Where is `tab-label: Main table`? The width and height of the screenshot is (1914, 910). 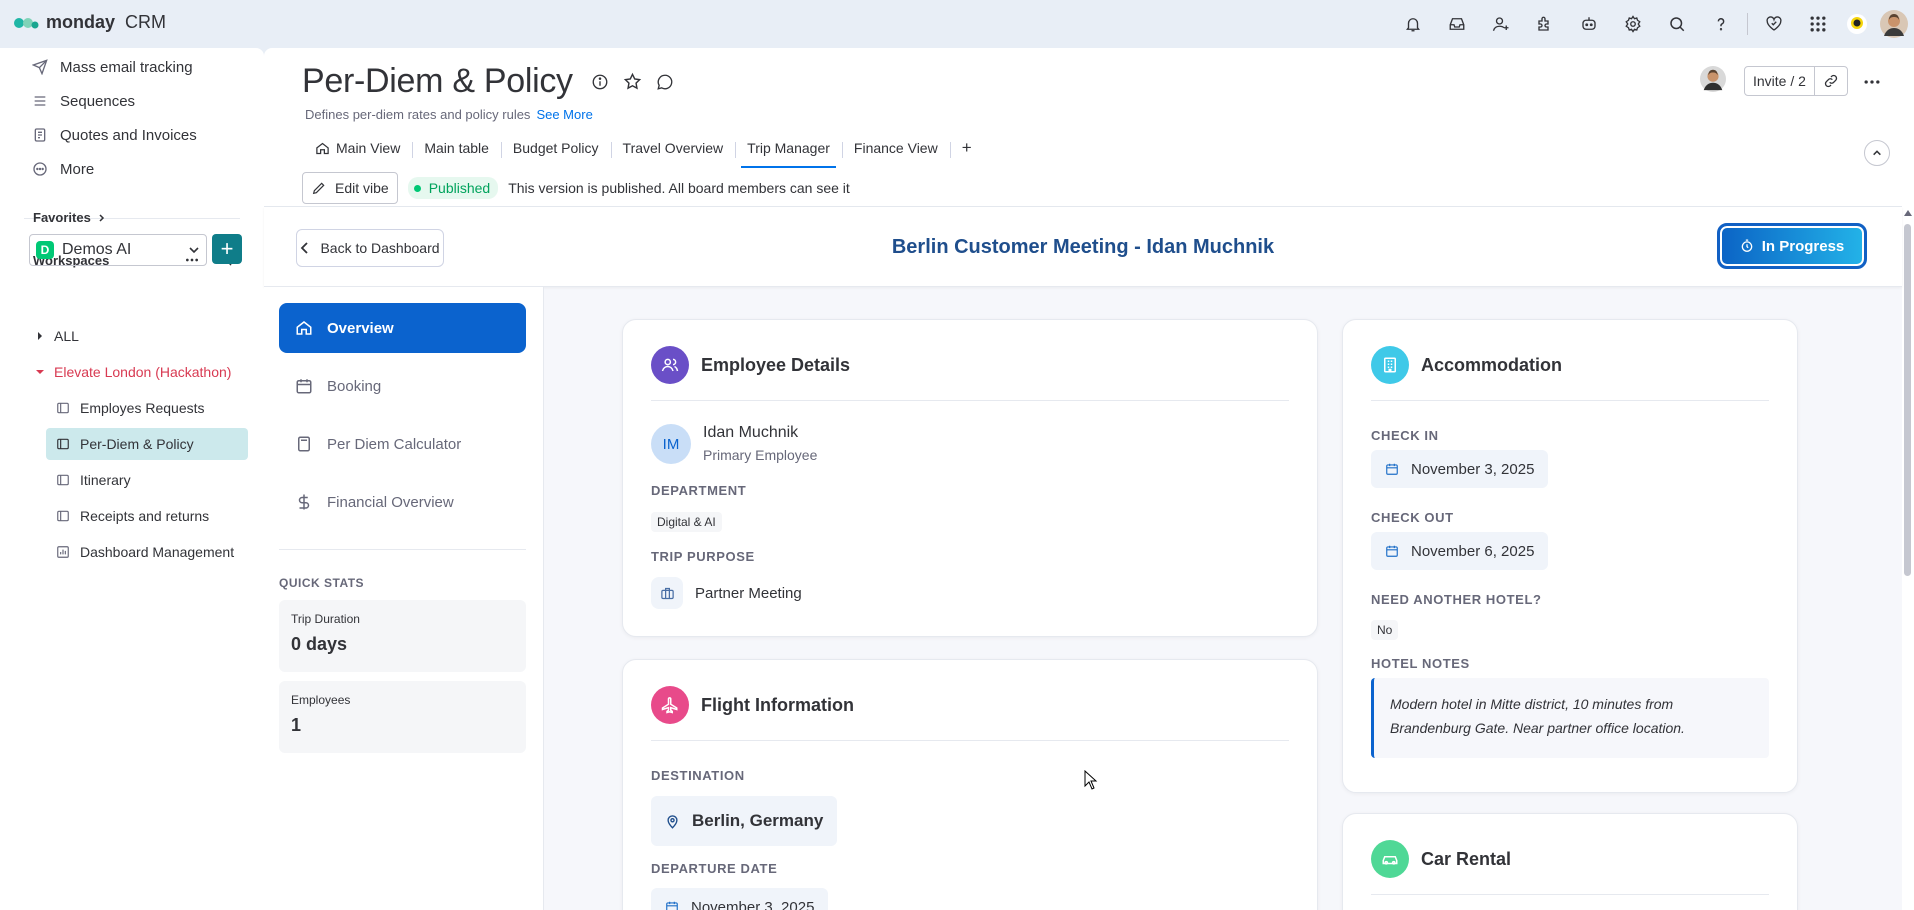 tab-label: Main table is located at coordinates (456, 148).